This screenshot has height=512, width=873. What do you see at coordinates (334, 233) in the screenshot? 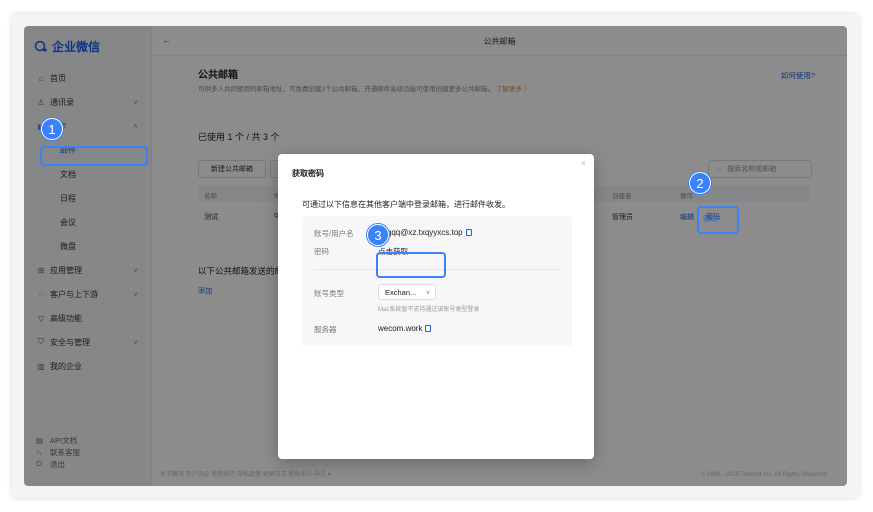
I see `account-label: 账号/用户名` at bounding box center [334, 233].